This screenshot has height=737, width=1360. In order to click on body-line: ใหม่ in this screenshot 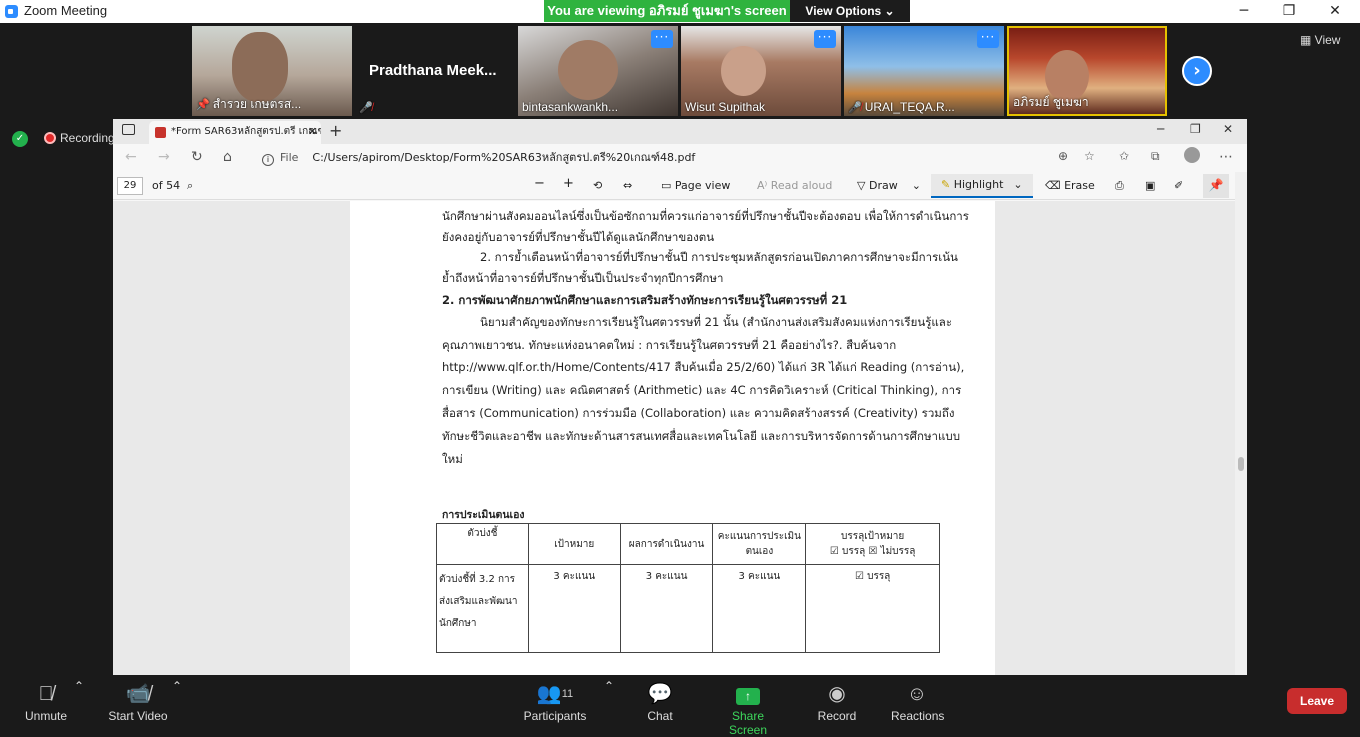, I will do `click(452, 459)`.